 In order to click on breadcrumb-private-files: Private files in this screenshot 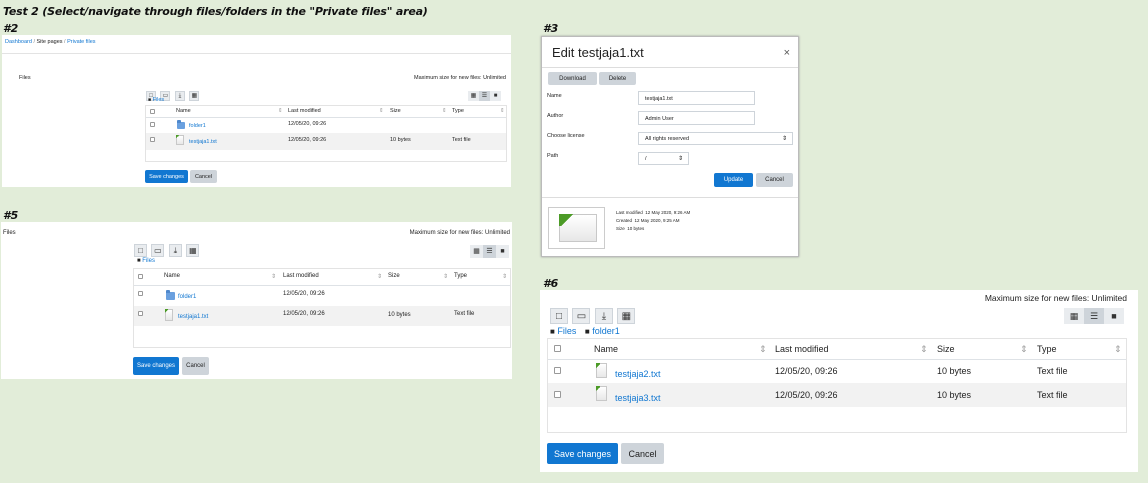, I will do `click(81, 42)`.